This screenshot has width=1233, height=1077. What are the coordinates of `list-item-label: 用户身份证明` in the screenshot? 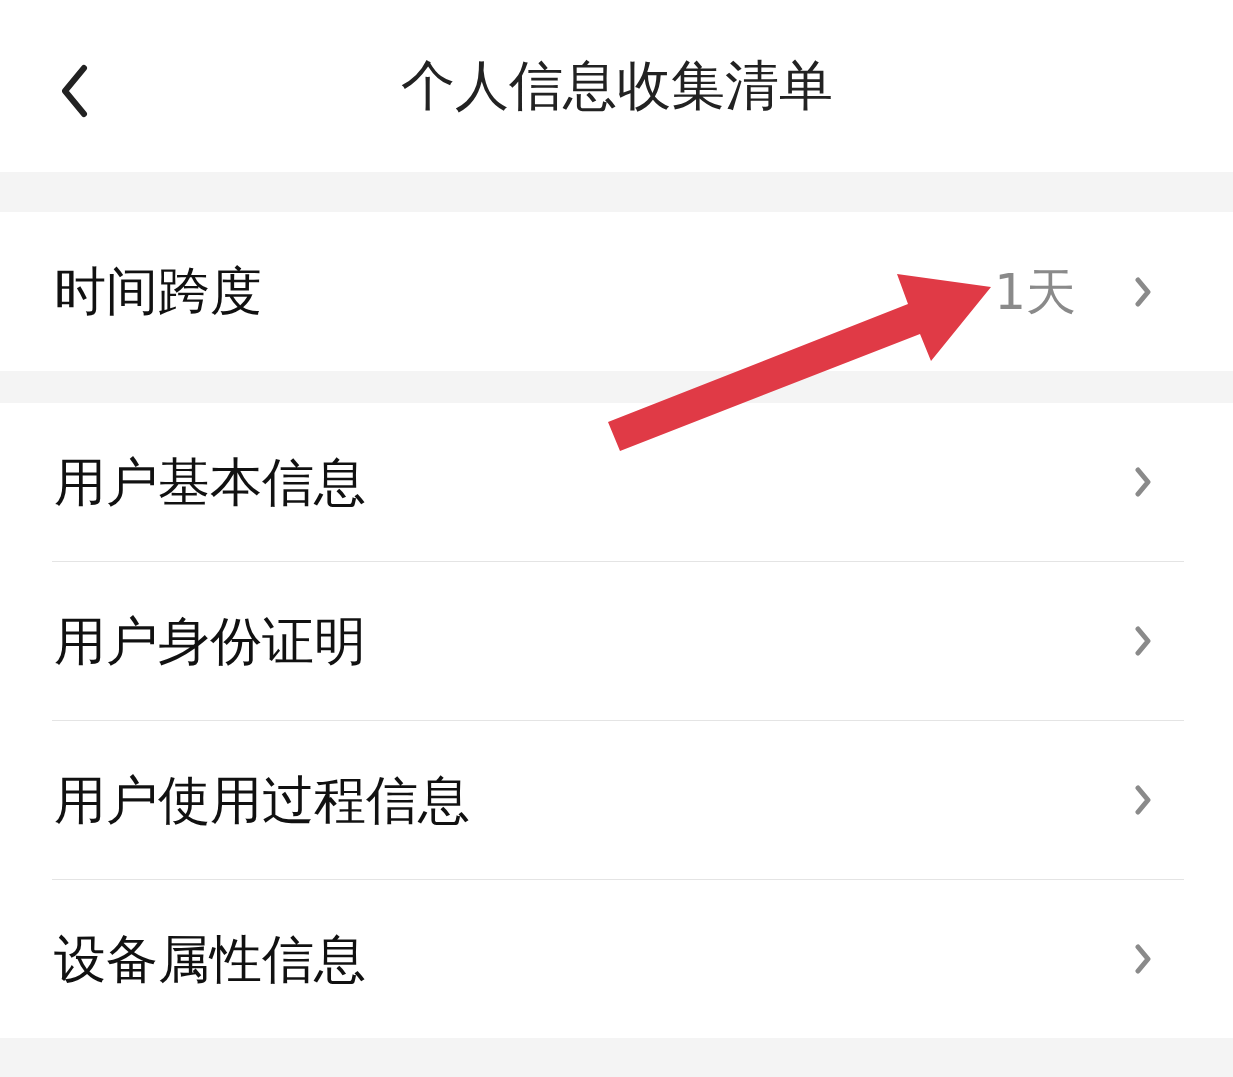 It's located at (210, 641).